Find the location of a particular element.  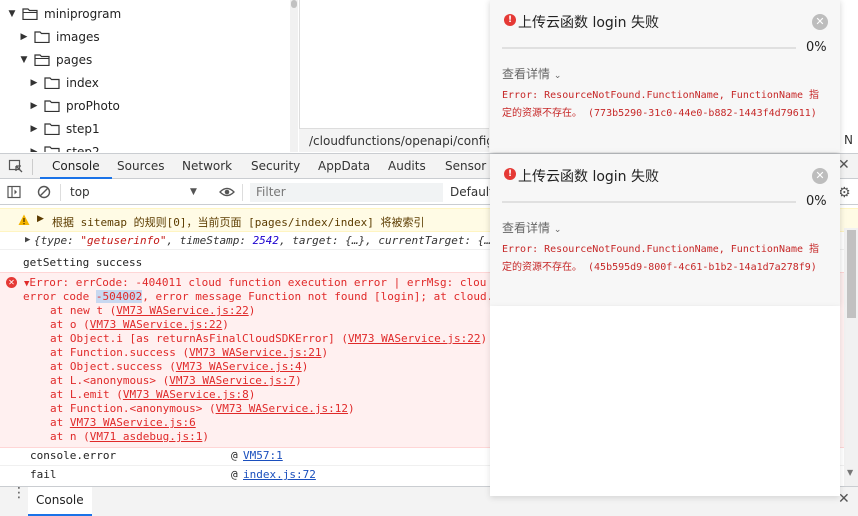

filter-input: Filter is located at coordinates (346, 192).